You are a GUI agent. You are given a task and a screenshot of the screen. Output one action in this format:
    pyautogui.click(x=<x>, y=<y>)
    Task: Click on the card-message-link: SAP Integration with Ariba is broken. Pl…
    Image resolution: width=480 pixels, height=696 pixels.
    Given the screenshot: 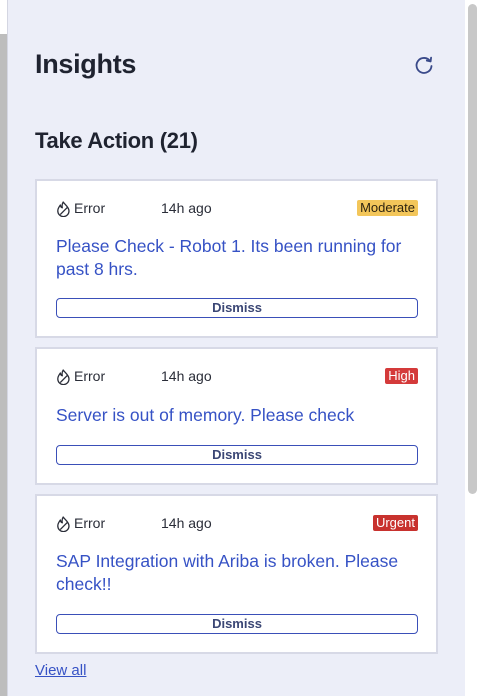 What is the action you would take?
    pyautogui.click(x=237, y=573)
    